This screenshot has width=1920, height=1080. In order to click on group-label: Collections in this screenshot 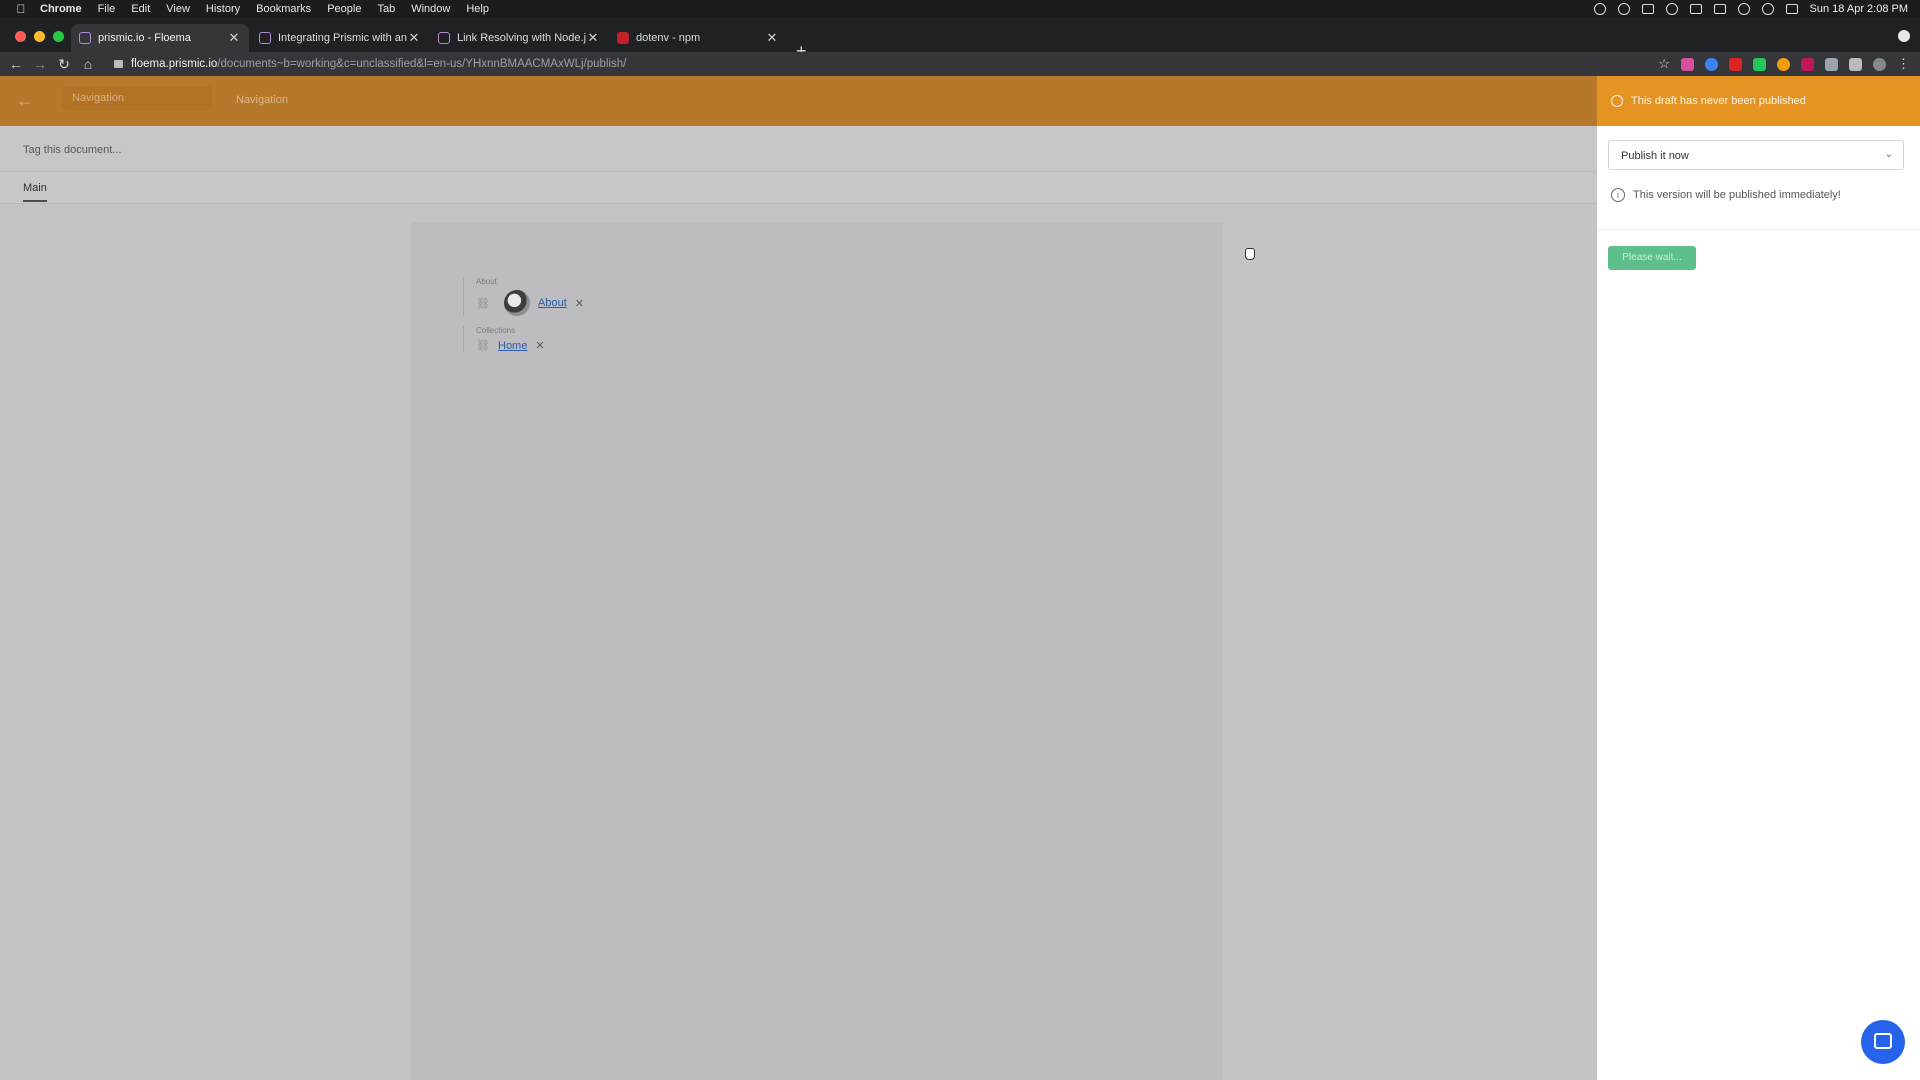, I will do `click(496, 330)`.